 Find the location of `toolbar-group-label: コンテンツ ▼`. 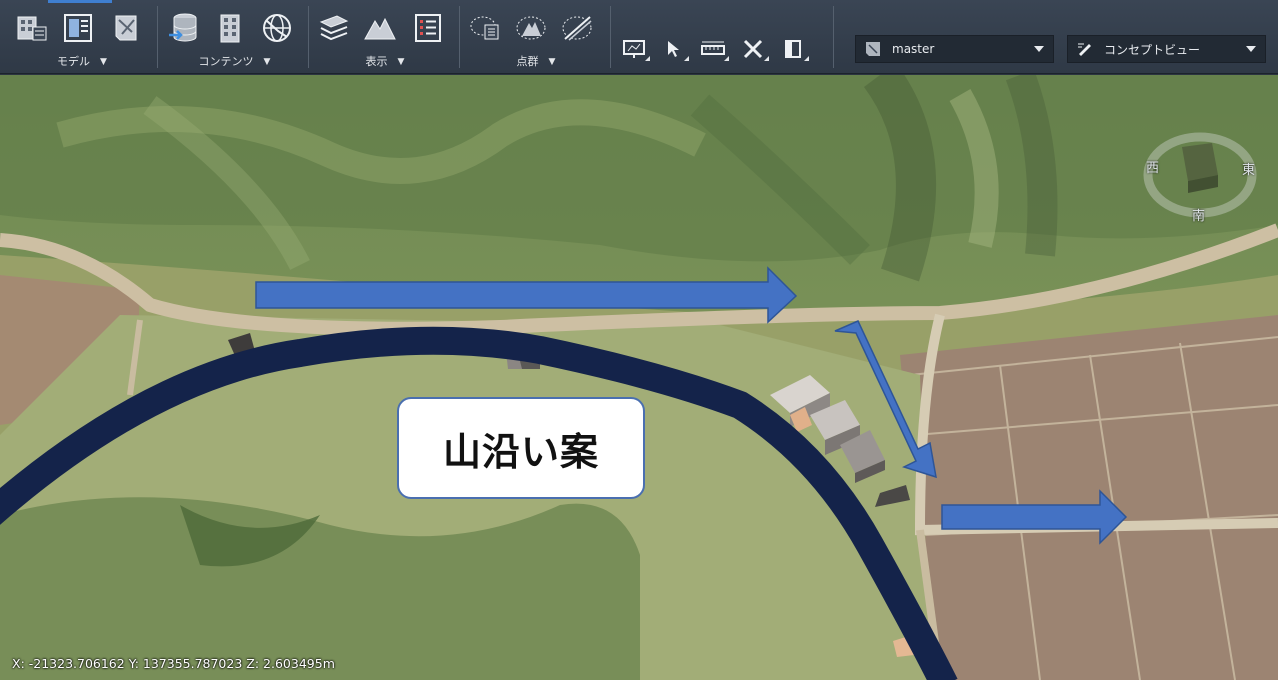

toolbar-group-label: コンテンツ ▼ is located at coordinates (234, 61).